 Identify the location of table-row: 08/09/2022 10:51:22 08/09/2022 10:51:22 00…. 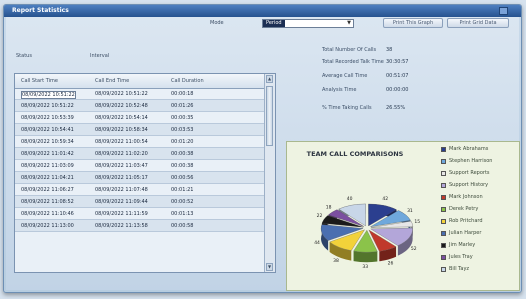
(140, 94).